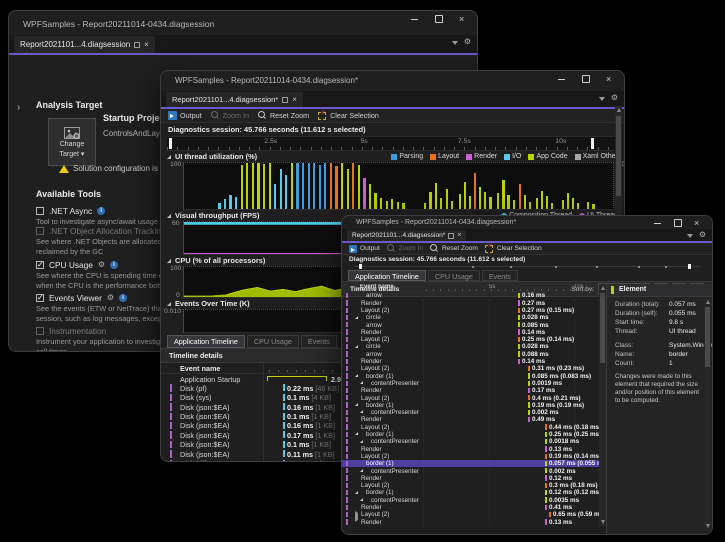 Image resolution: width=725 pixels, height=542 pixels. I want to click on element-field: Count: 1, so click(659, 364).